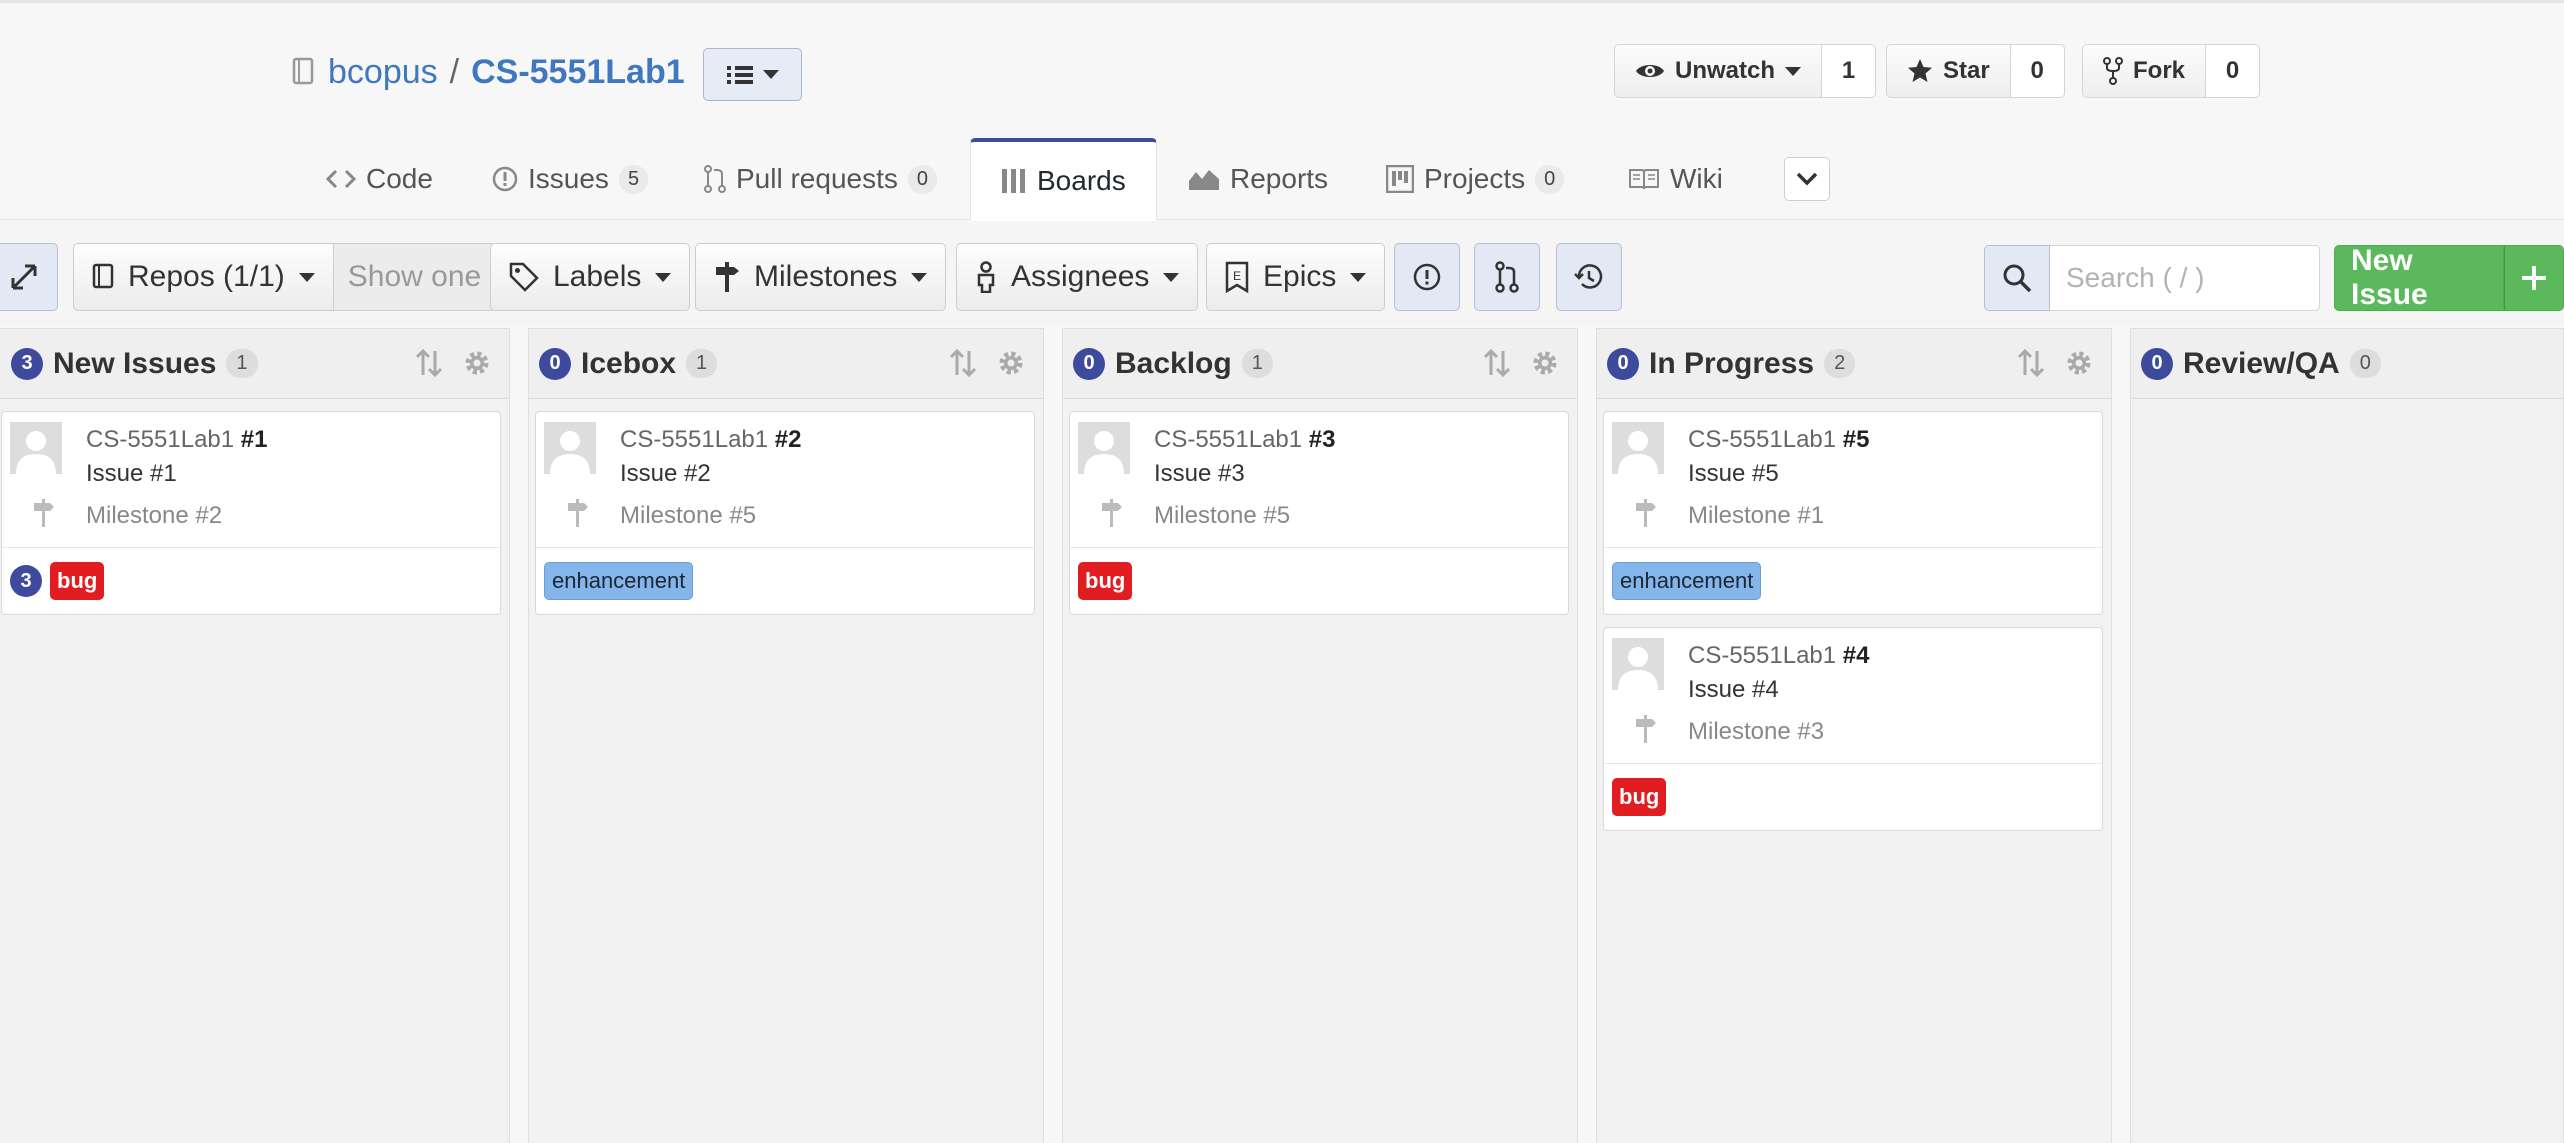  I want to click on fork-group: Fork 0, so click(2171, 71).